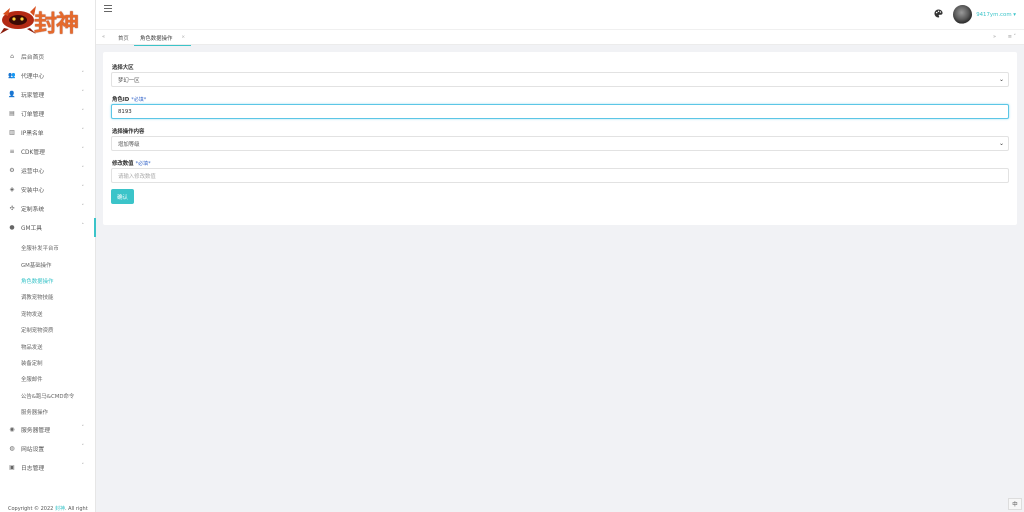 This screenshot has width=1024, height=512. I want to click on sidebar-subitem: 定制宠物资质, so click(48, 330).